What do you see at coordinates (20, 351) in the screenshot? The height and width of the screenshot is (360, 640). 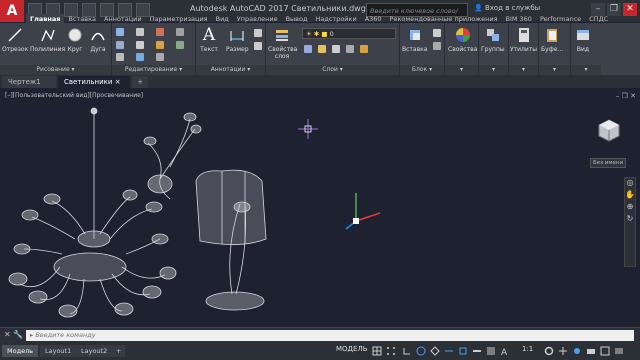 I see `layout-tab-model: Модель` at bounding box center [20, 351].